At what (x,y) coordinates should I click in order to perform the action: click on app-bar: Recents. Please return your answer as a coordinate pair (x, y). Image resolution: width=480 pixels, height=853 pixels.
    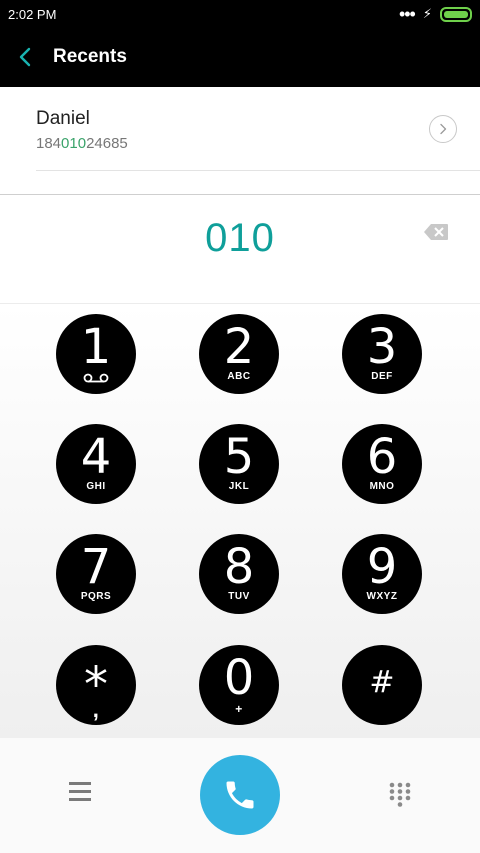
    Looking at the image, I should click on (240, 57).